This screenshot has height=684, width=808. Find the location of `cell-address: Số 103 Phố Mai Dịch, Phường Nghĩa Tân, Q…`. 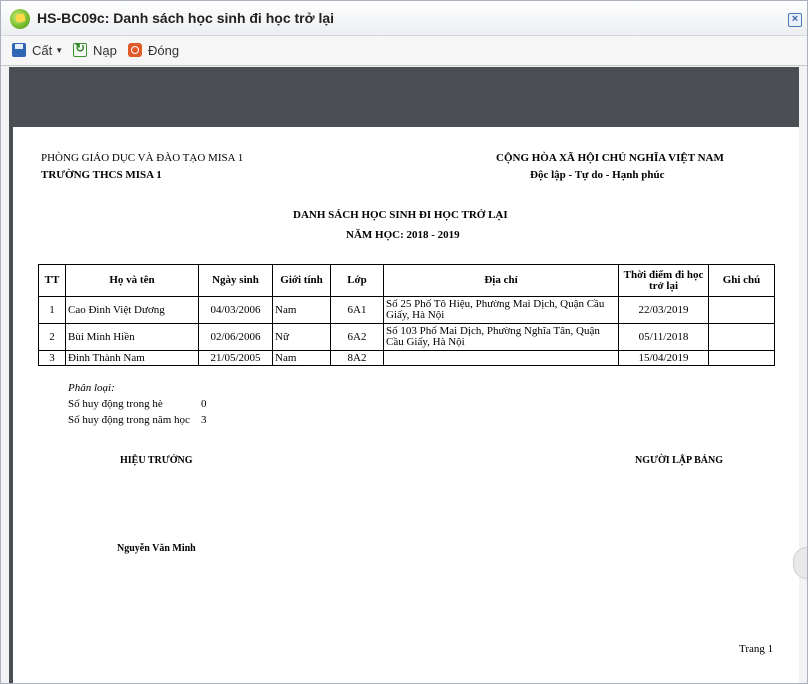

cell-address: Số 103 Phố Mai Dịch, Phường Nghĩa Tân, Q… is located at coordinates (501, 337).